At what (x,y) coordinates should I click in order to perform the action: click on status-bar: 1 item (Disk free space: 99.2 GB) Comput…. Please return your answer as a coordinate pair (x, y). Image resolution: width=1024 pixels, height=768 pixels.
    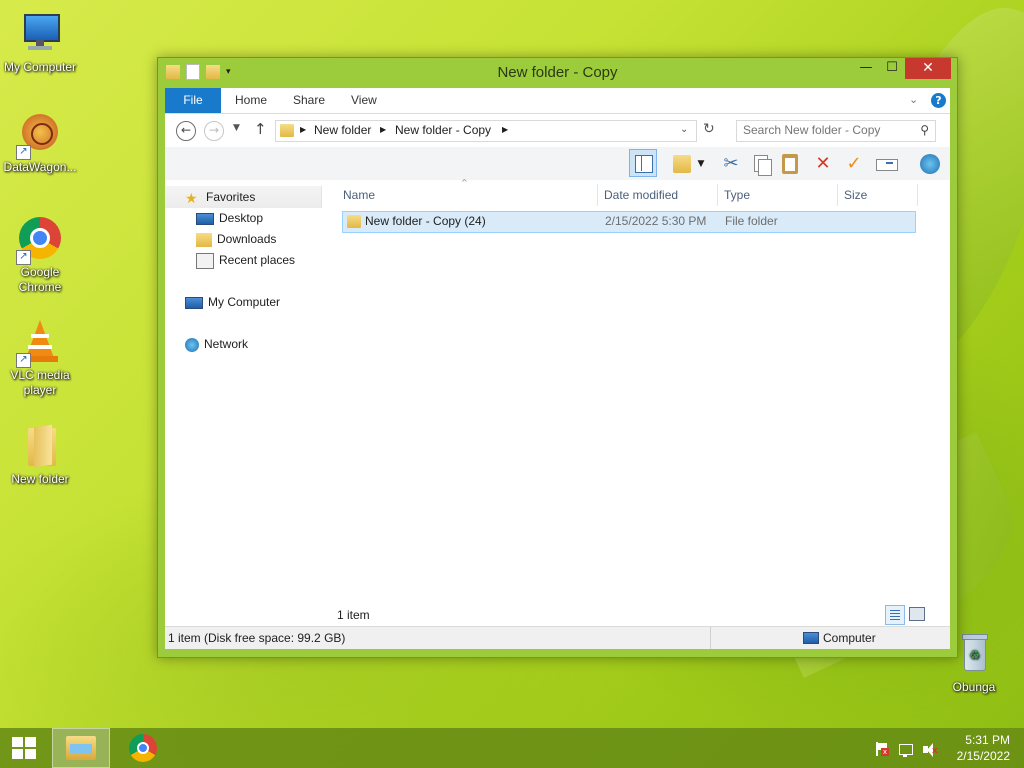
    Looking at the image, I should click on (557, 637).